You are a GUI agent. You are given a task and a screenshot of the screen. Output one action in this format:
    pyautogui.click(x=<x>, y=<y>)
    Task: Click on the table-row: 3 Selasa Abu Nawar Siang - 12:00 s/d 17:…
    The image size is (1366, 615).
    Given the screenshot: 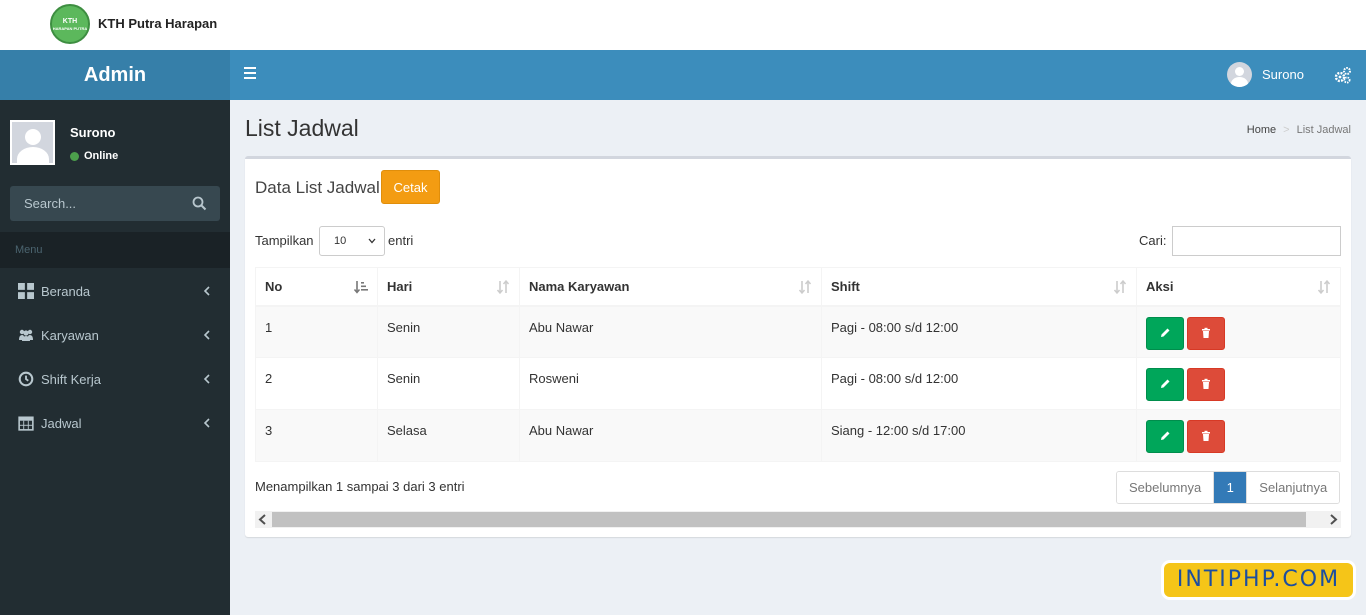 What is the action you would take?
    pyautogui.click(x=798, y=435)
    